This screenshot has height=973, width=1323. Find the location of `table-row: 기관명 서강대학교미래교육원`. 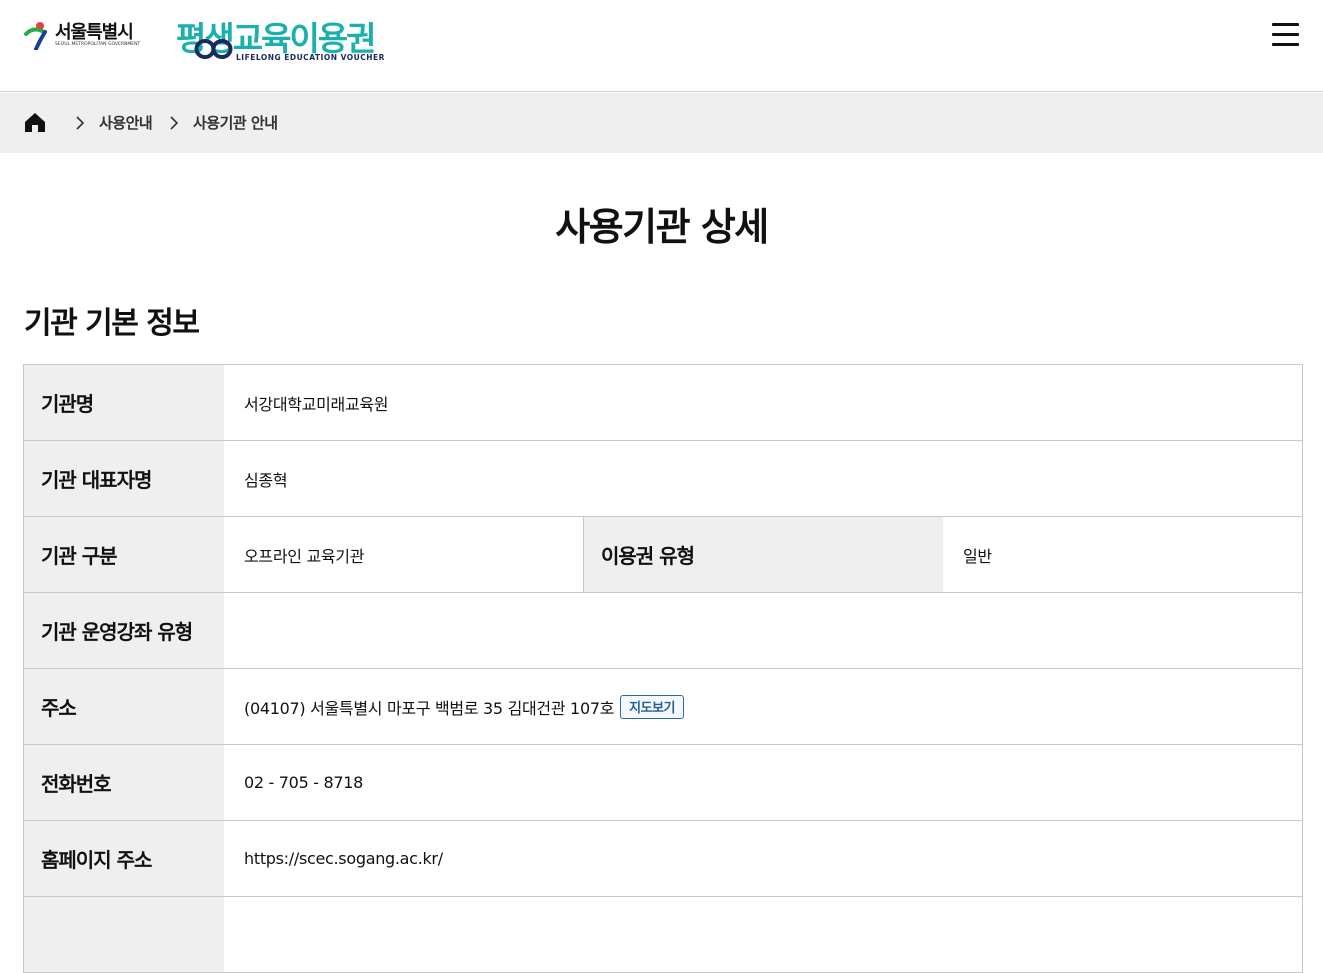

table-row: 기관명 서강대학교미래교육원 is located at coordinates (663, 403).